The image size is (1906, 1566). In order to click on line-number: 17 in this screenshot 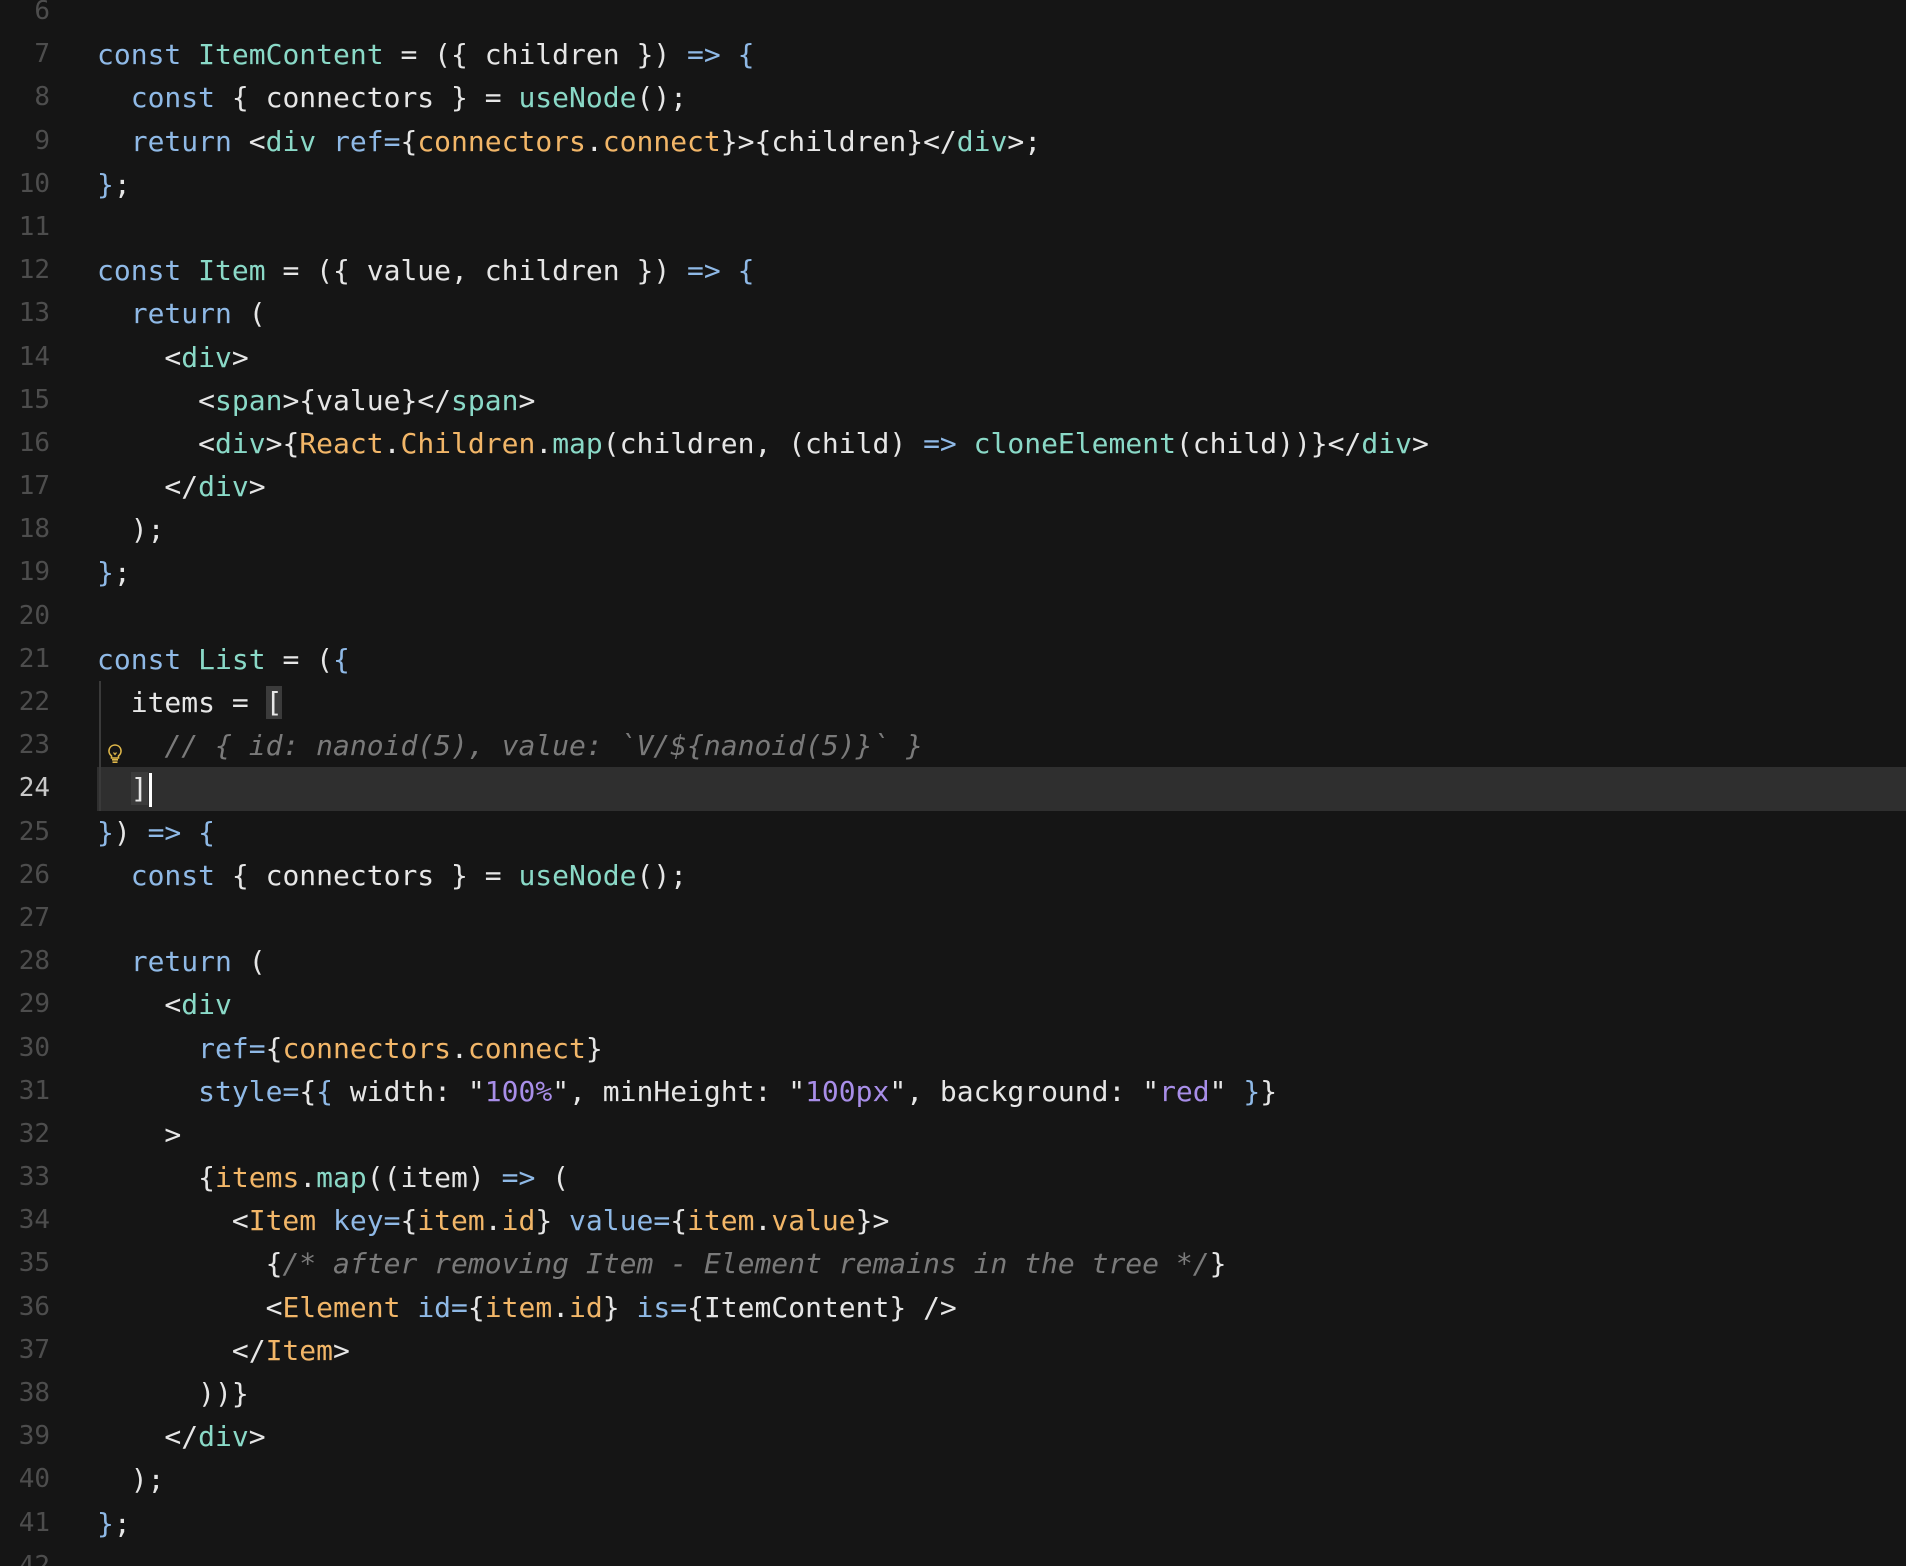, I will do `click(34, 486)`.